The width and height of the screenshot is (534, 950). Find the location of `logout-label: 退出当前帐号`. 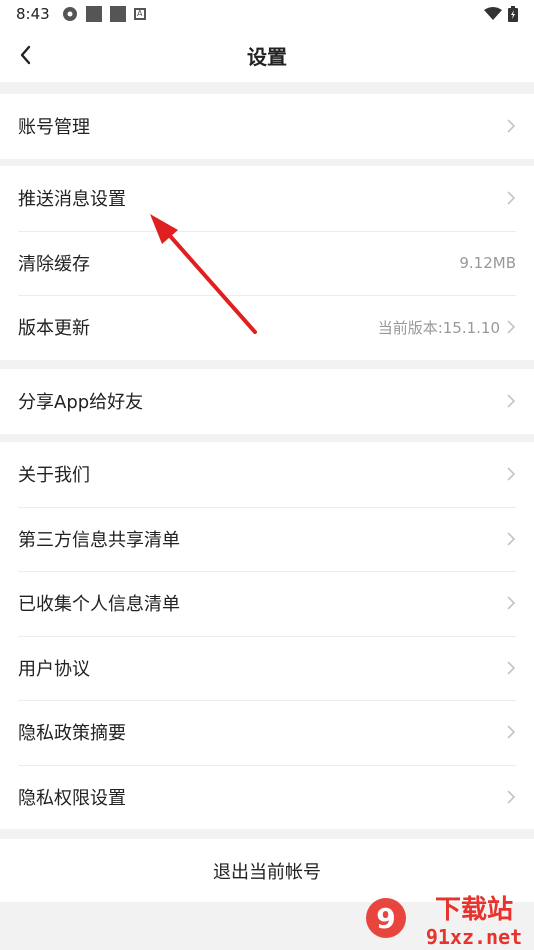

logout-label: 退出当前帐号 is located at coordinates (267, 872).